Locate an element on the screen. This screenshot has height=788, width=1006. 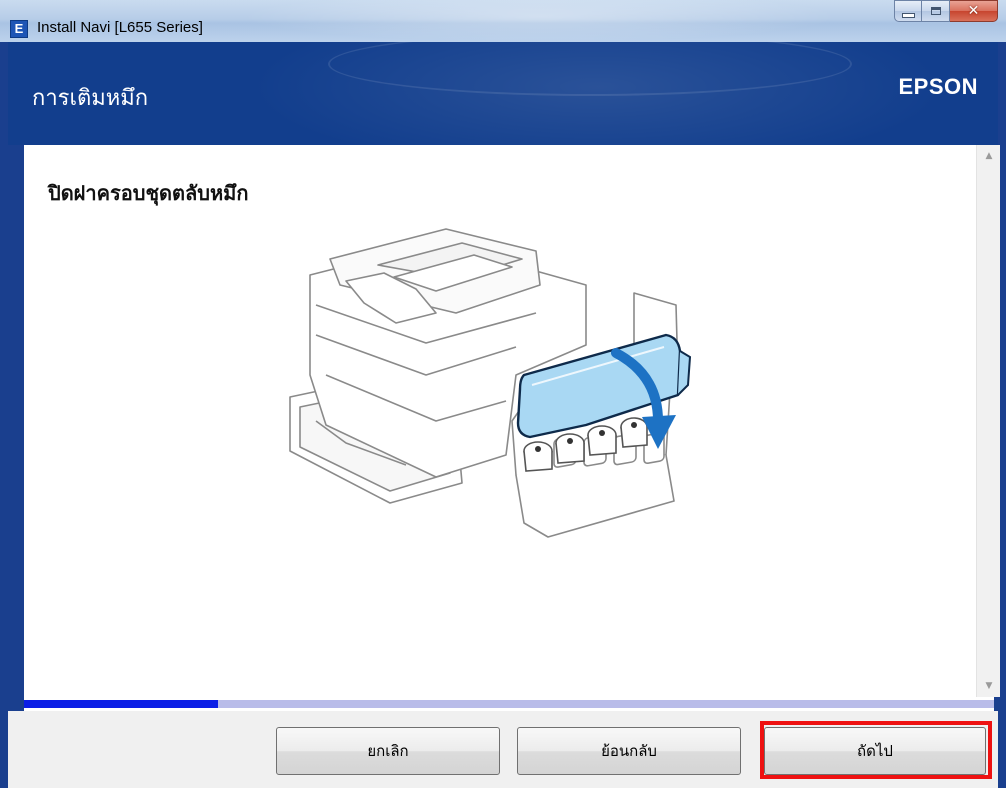
close-icon: ✕ is located at coordinates (973, 11).